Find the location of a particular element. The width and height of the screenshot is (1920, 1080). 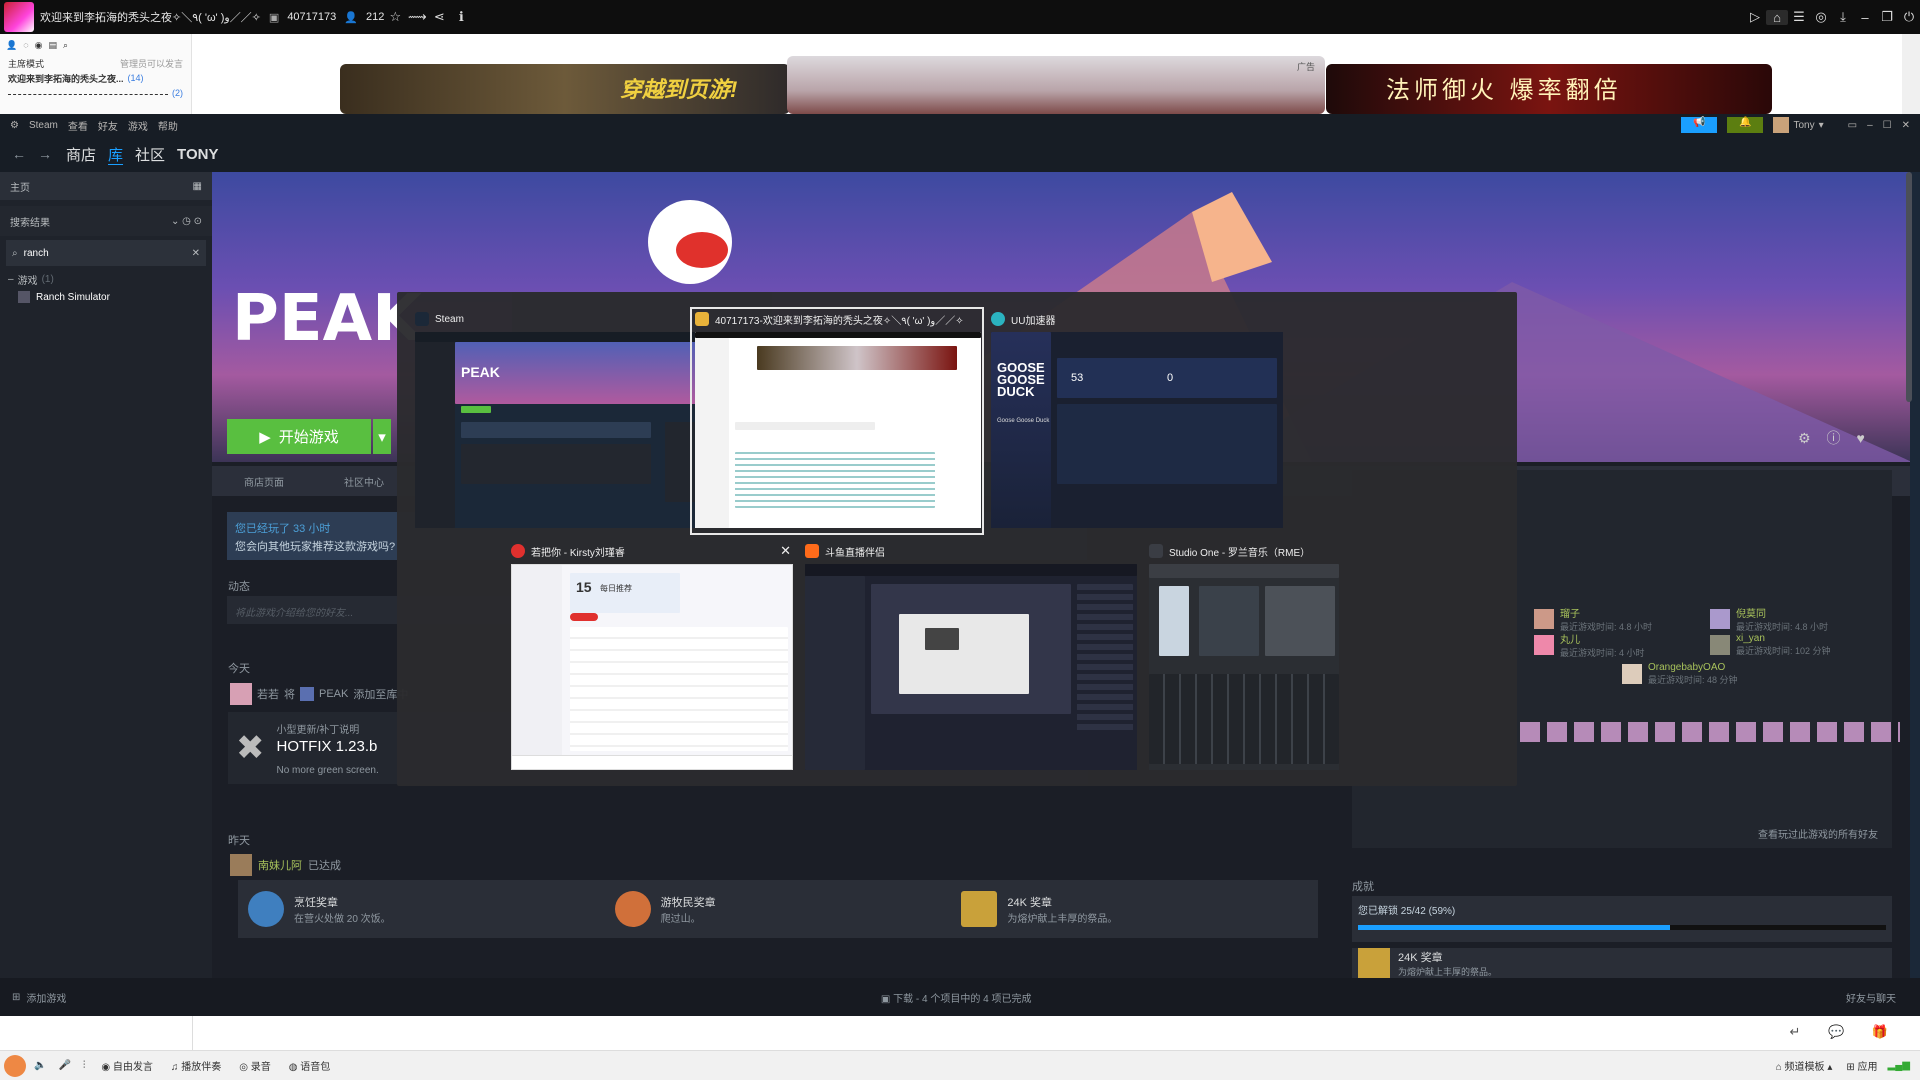

restore-icon: ❐ is located at coordinates (1887, 17).